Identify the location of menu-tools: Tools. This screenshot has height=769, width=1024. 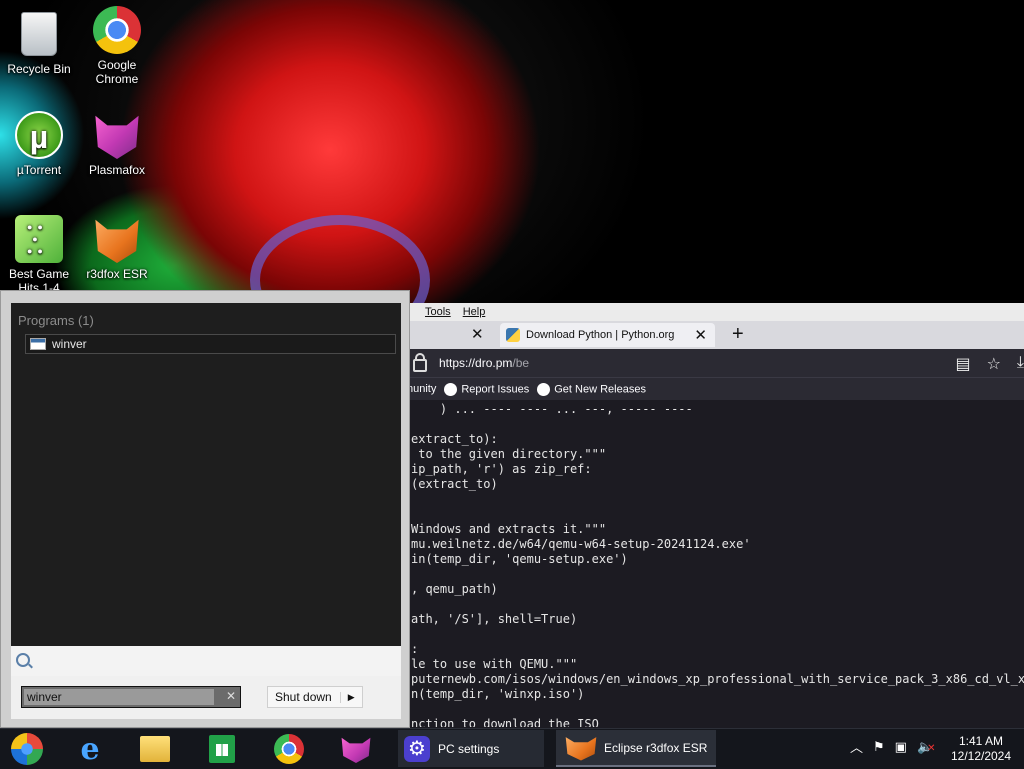
(438, 312).